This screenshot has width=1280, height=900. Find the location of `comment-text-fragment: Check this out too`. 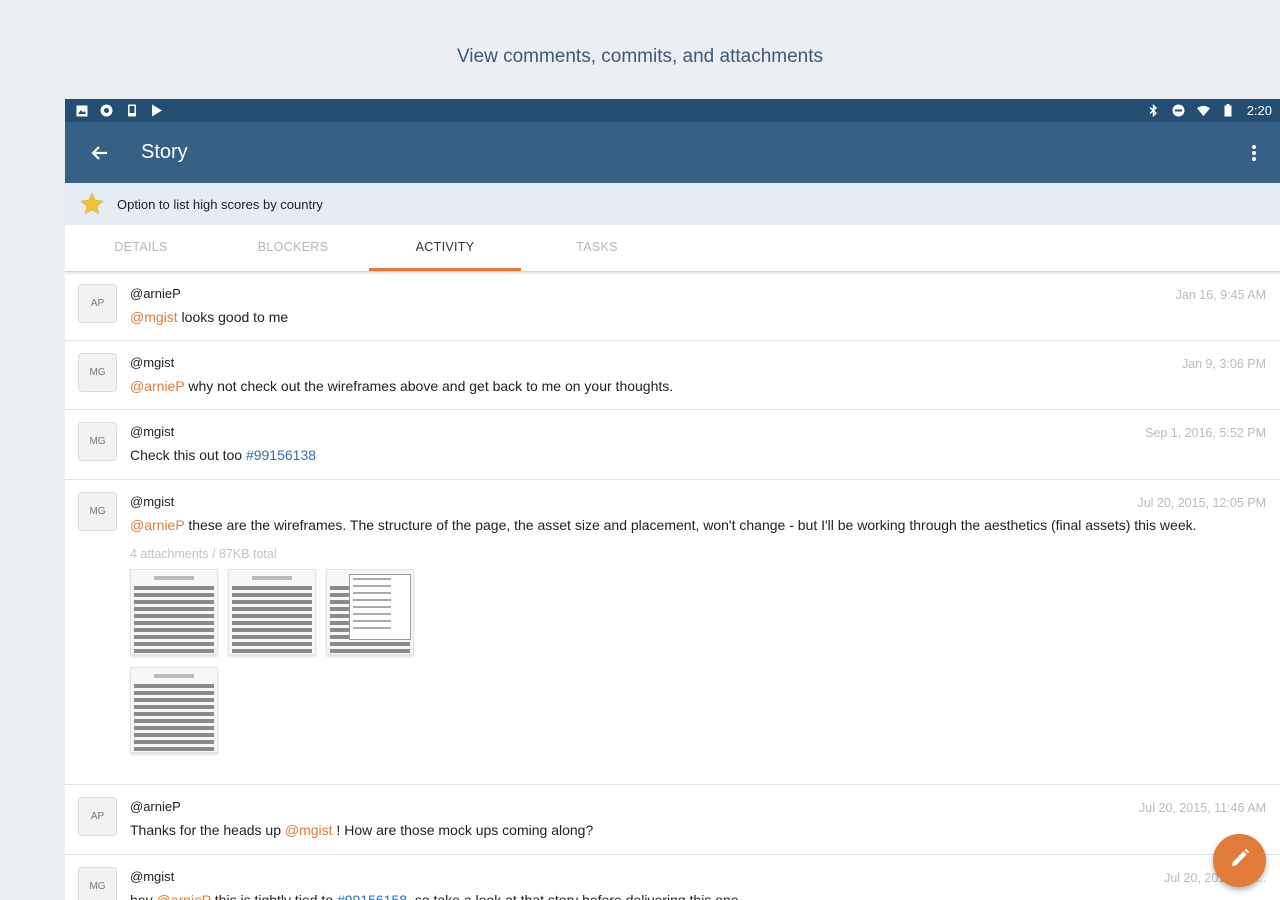

comment-text-fragment: Check this out too is located at coordinates (188, 455).